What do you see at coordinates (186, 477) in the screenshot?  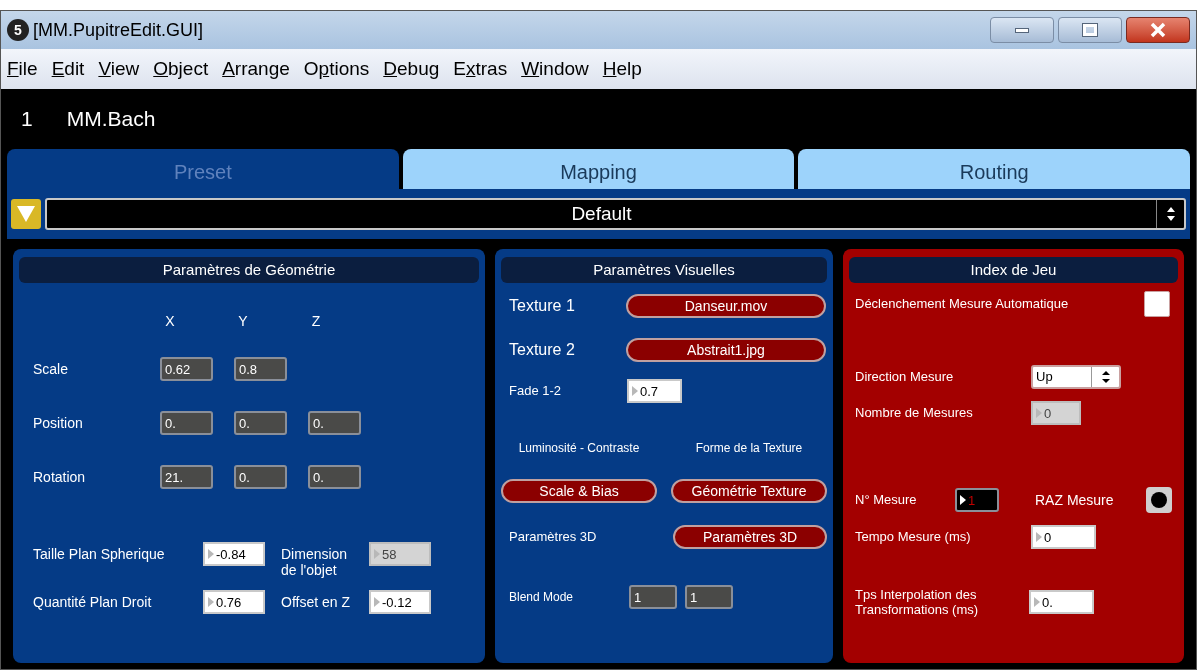 I see `number-field: 21.` at bounding box center [186, 477].